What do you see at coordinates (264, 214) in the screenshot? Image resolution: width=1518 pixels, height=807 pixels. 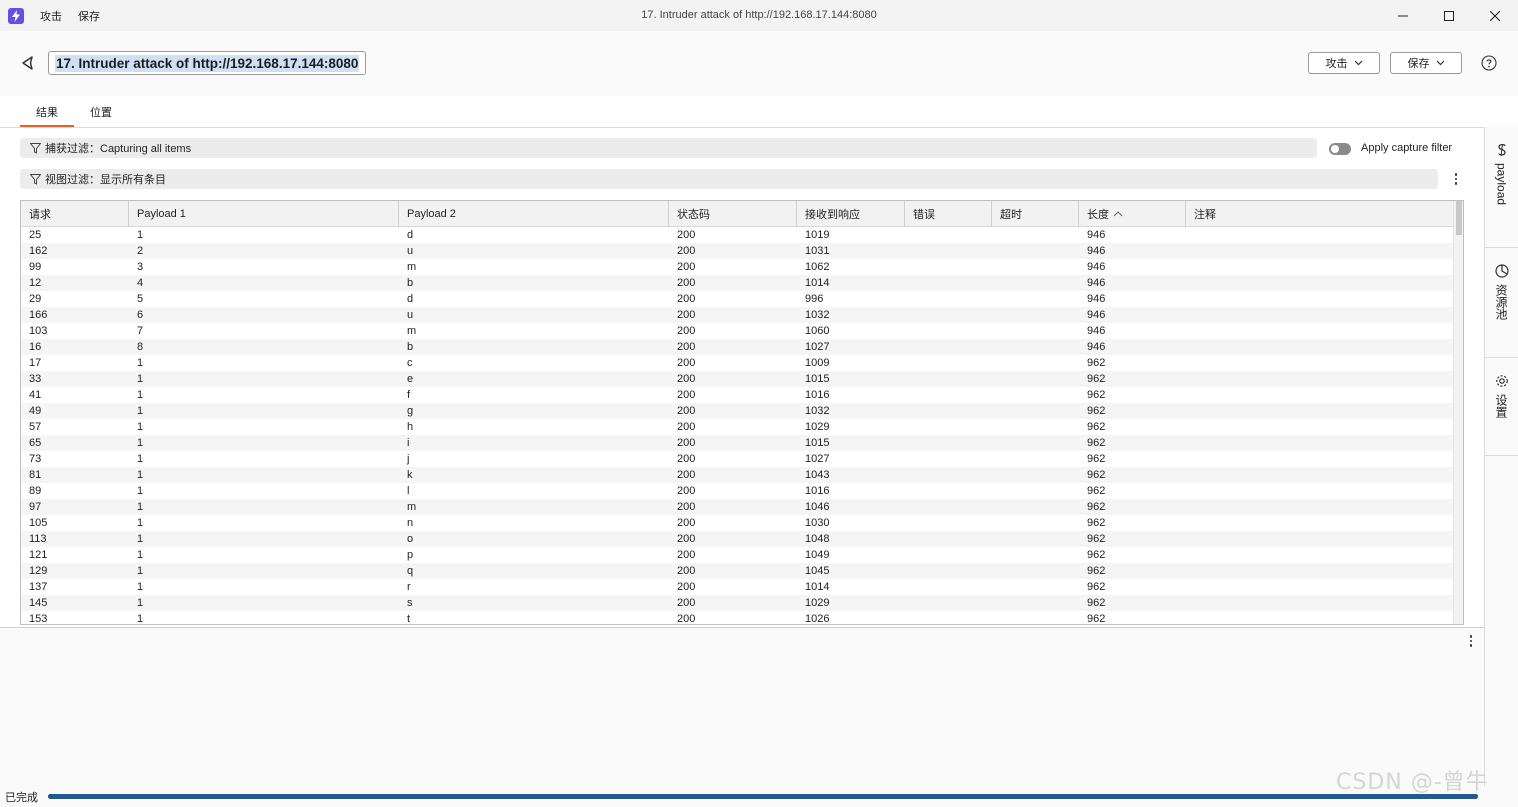 I see `column-header-payload1: Payload 1` at bounding box center [264, 214].